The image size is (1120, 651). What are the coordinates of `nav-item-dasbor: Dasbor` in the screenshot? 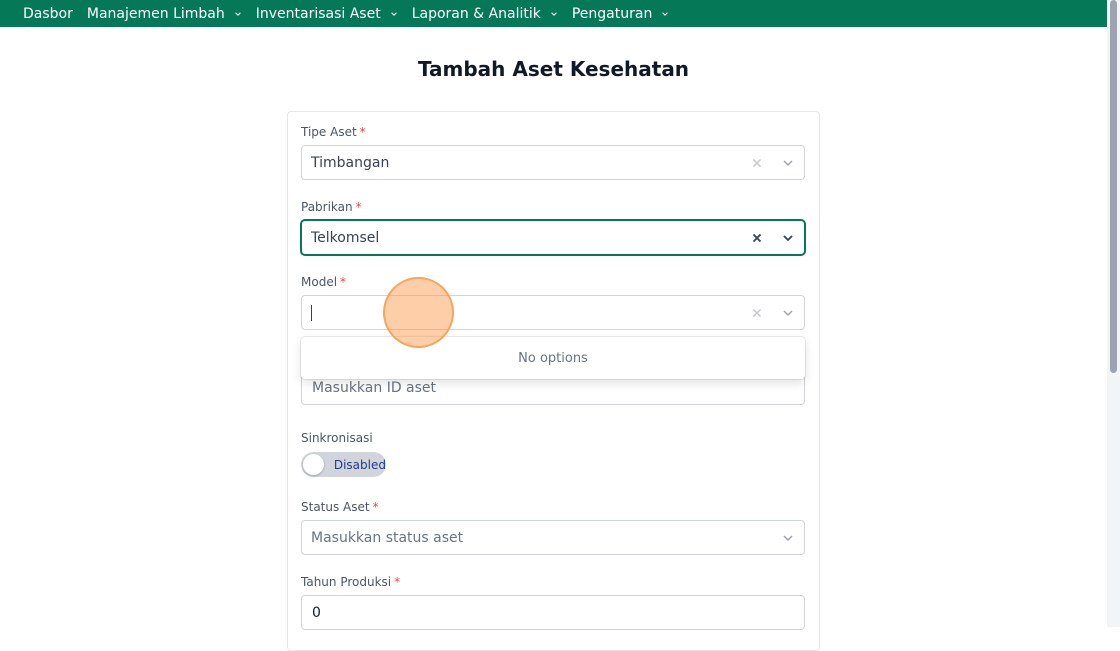 It's located at (48, 14).